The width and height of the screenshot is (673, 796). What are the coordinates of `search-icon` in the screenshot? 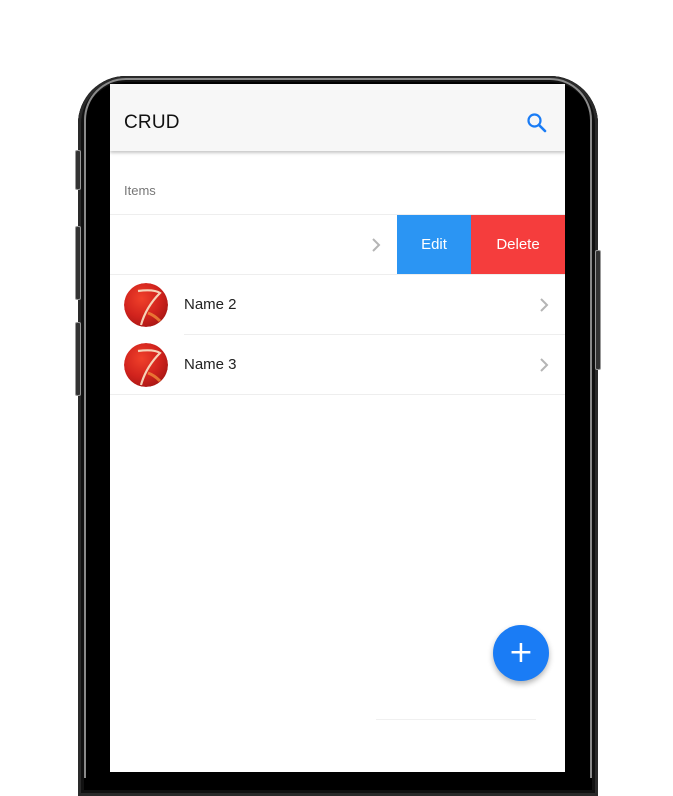 It's located at (537, 123).